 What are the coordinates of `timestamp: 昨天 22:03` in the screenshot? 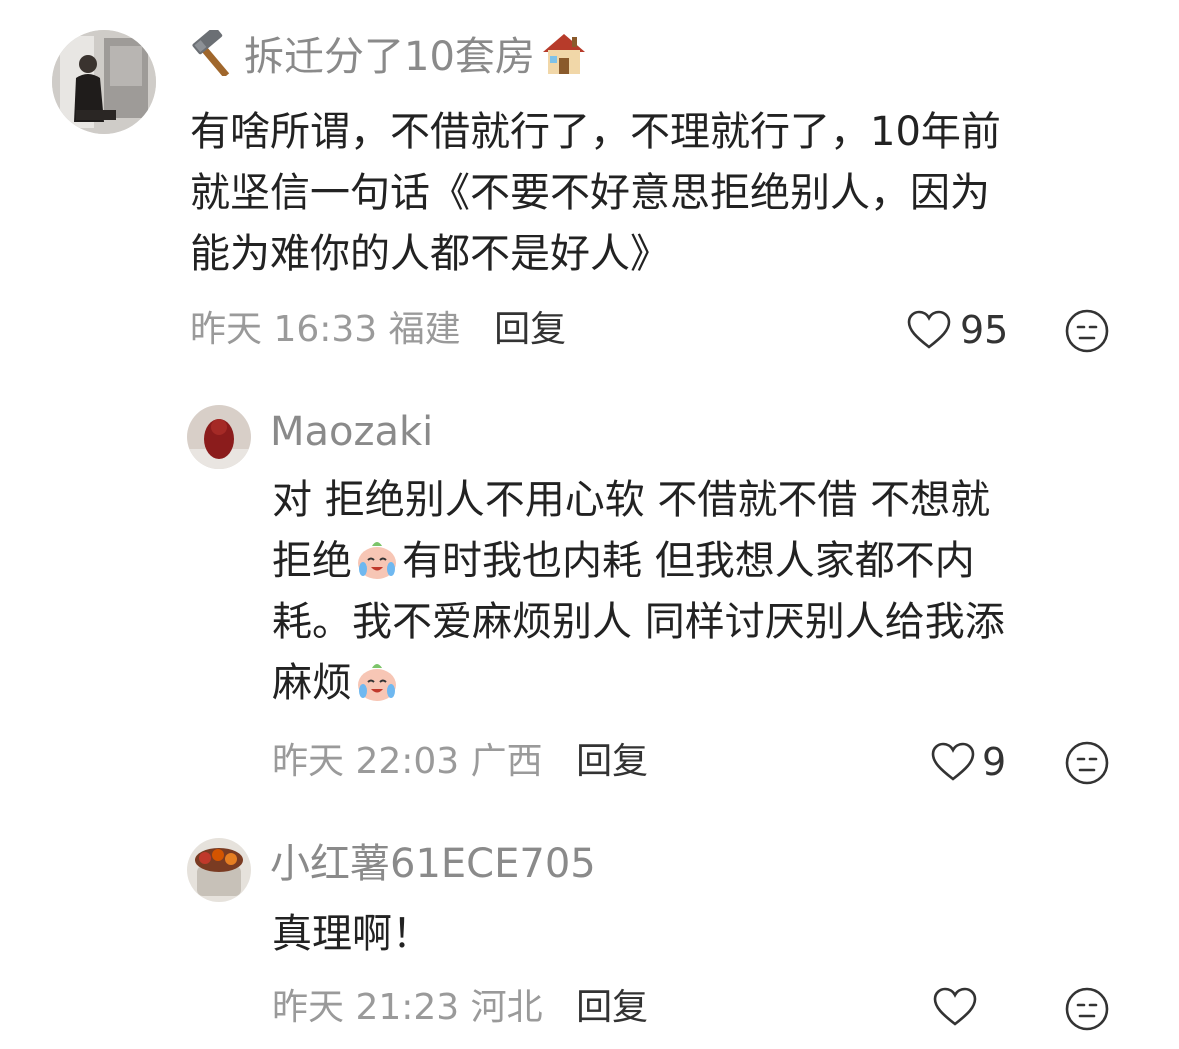 It's located at (366, 761).